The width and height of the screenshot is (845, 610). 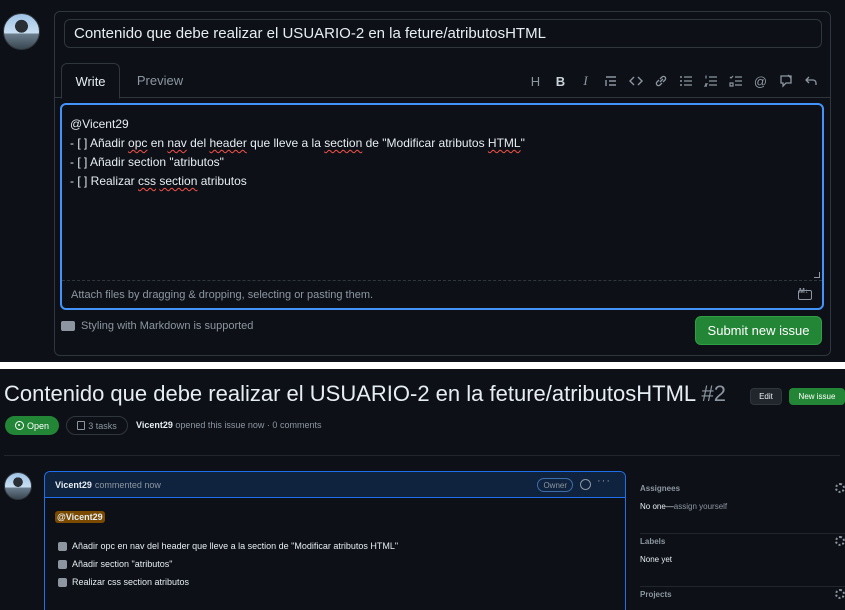 I want to click on new-issue-button: New issue, so click(x=817, y=396).